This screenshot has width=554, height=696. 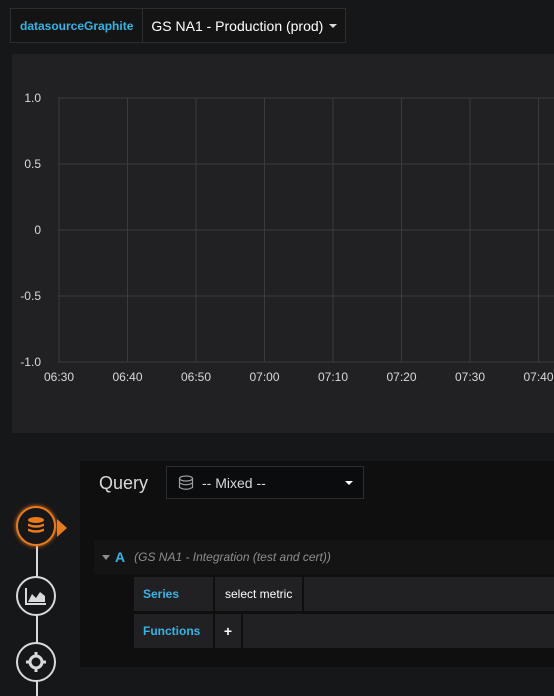 I want to click on series-label: Series, so click(x=173, y=594).